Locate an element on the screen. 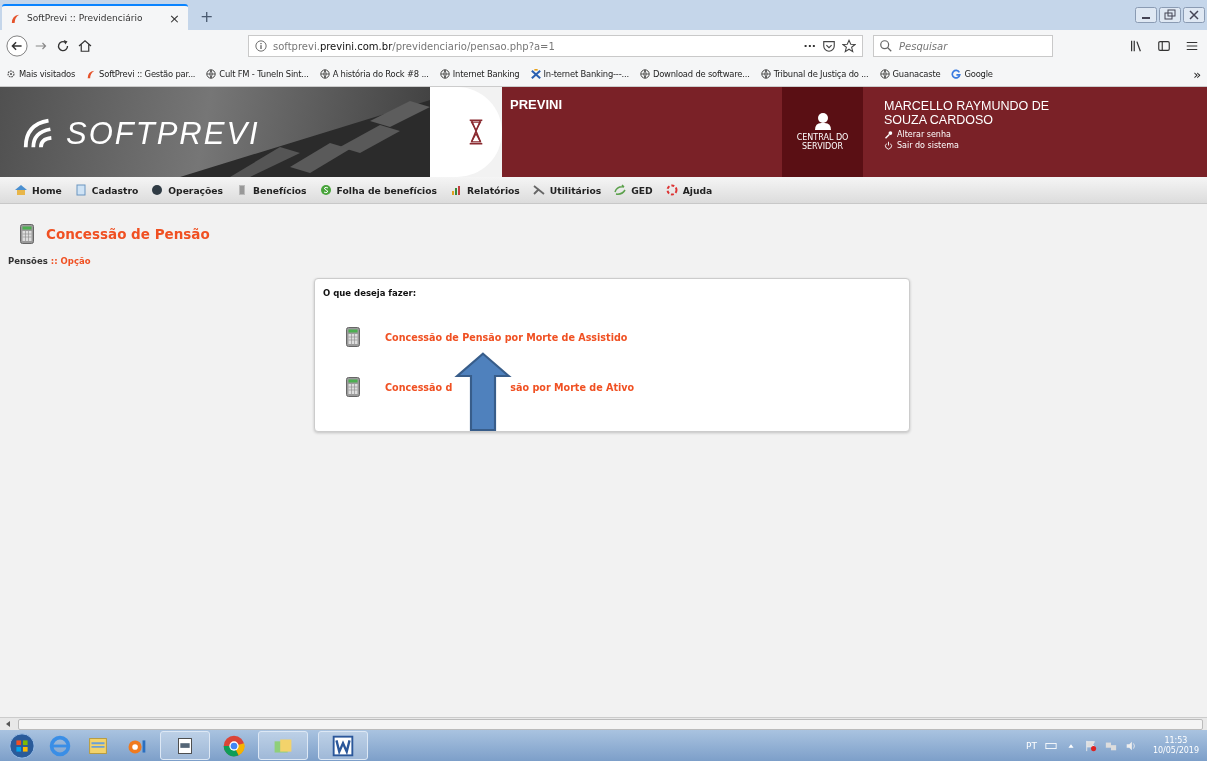 Image resolution: width=1207 pixels, height=761 pixels. user-icon is located at coordinates (822, 121).